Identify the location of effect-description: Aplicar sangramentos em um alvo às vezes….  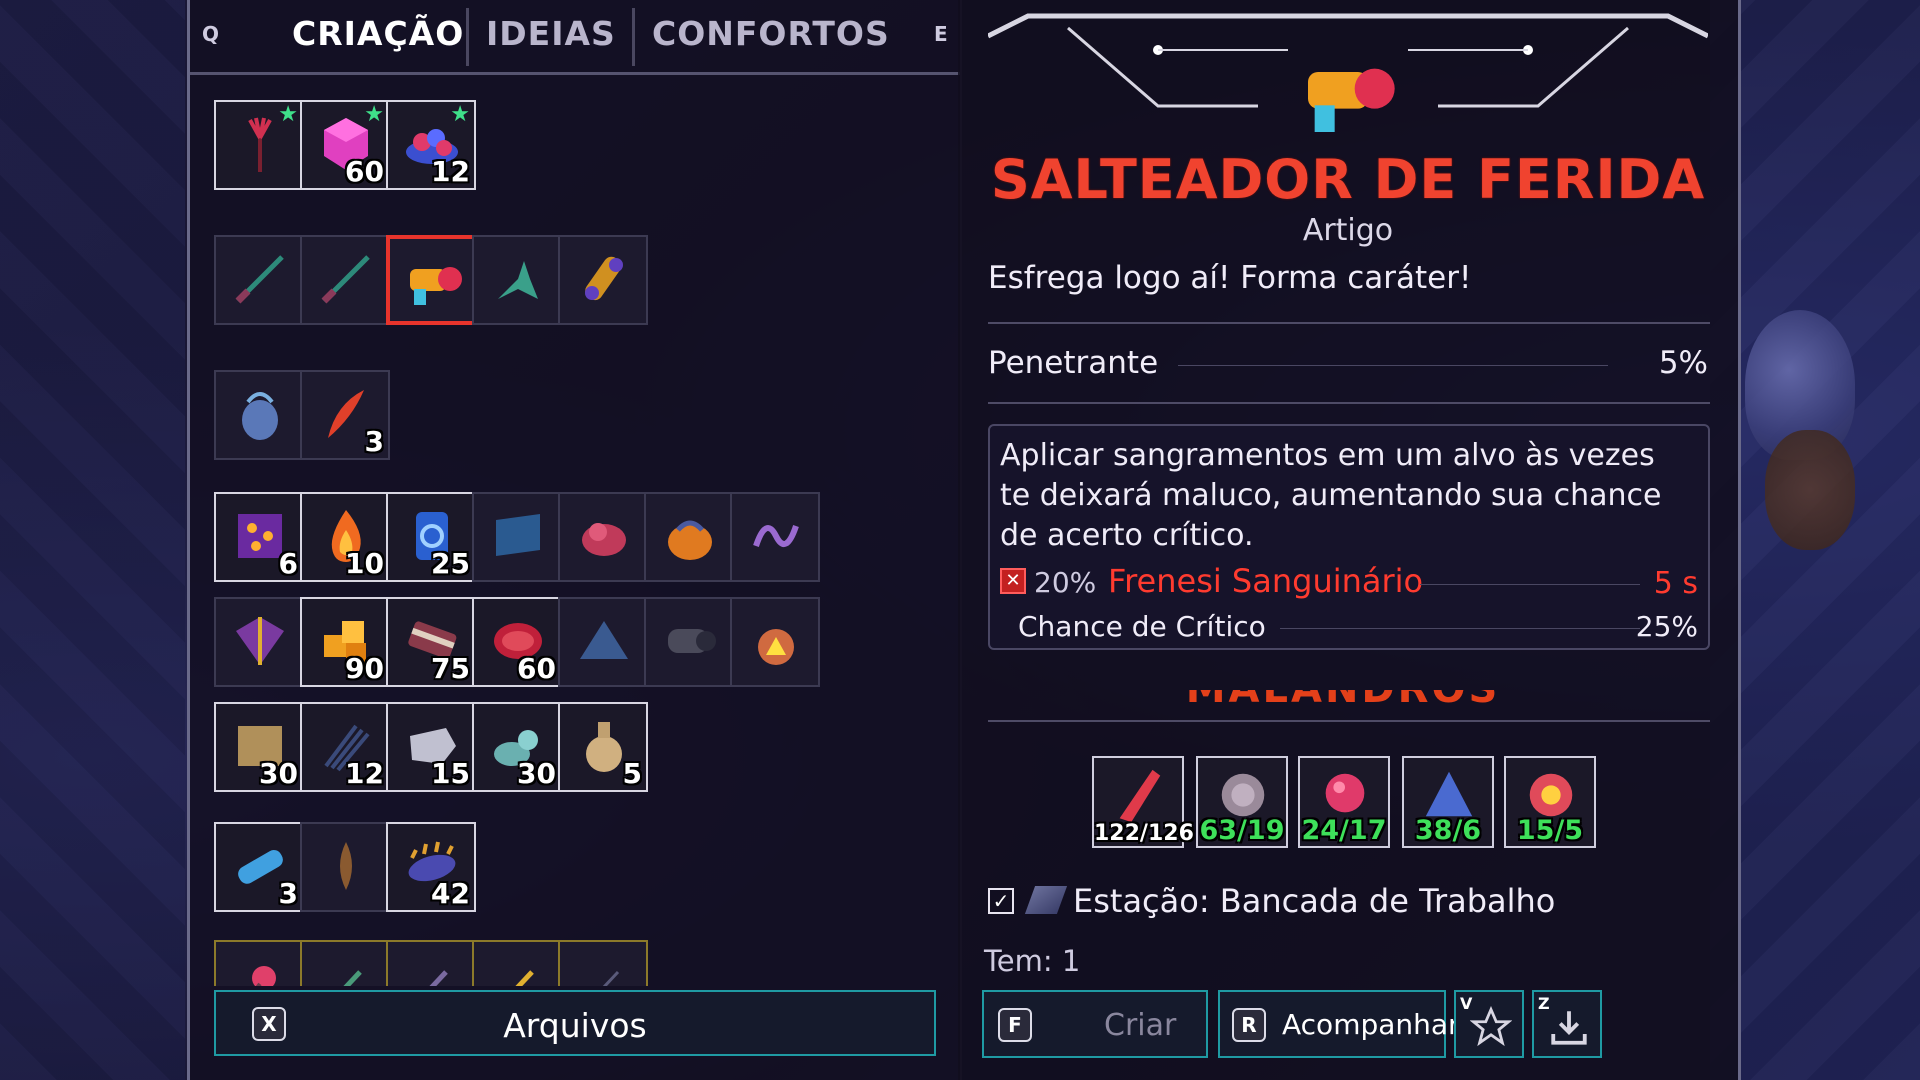
(1331, 495).